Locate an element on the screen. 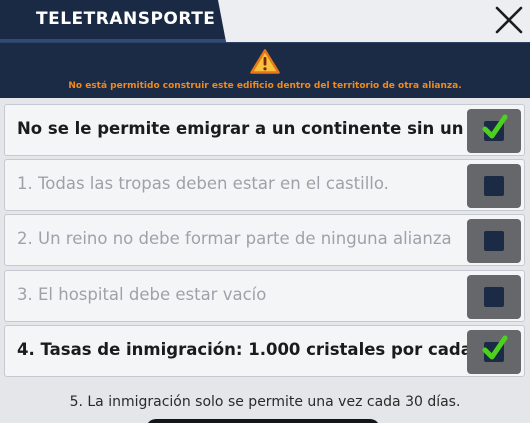 This screenshot has height=423, width=530. close-icon is located at coordinates (509, 20).